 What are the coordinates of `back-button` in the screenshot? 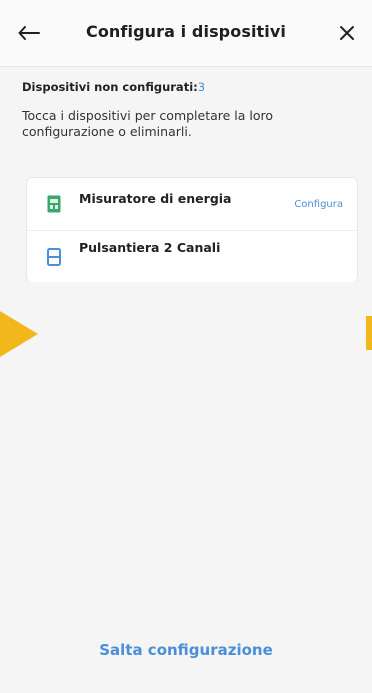 It's located at (29, 33).